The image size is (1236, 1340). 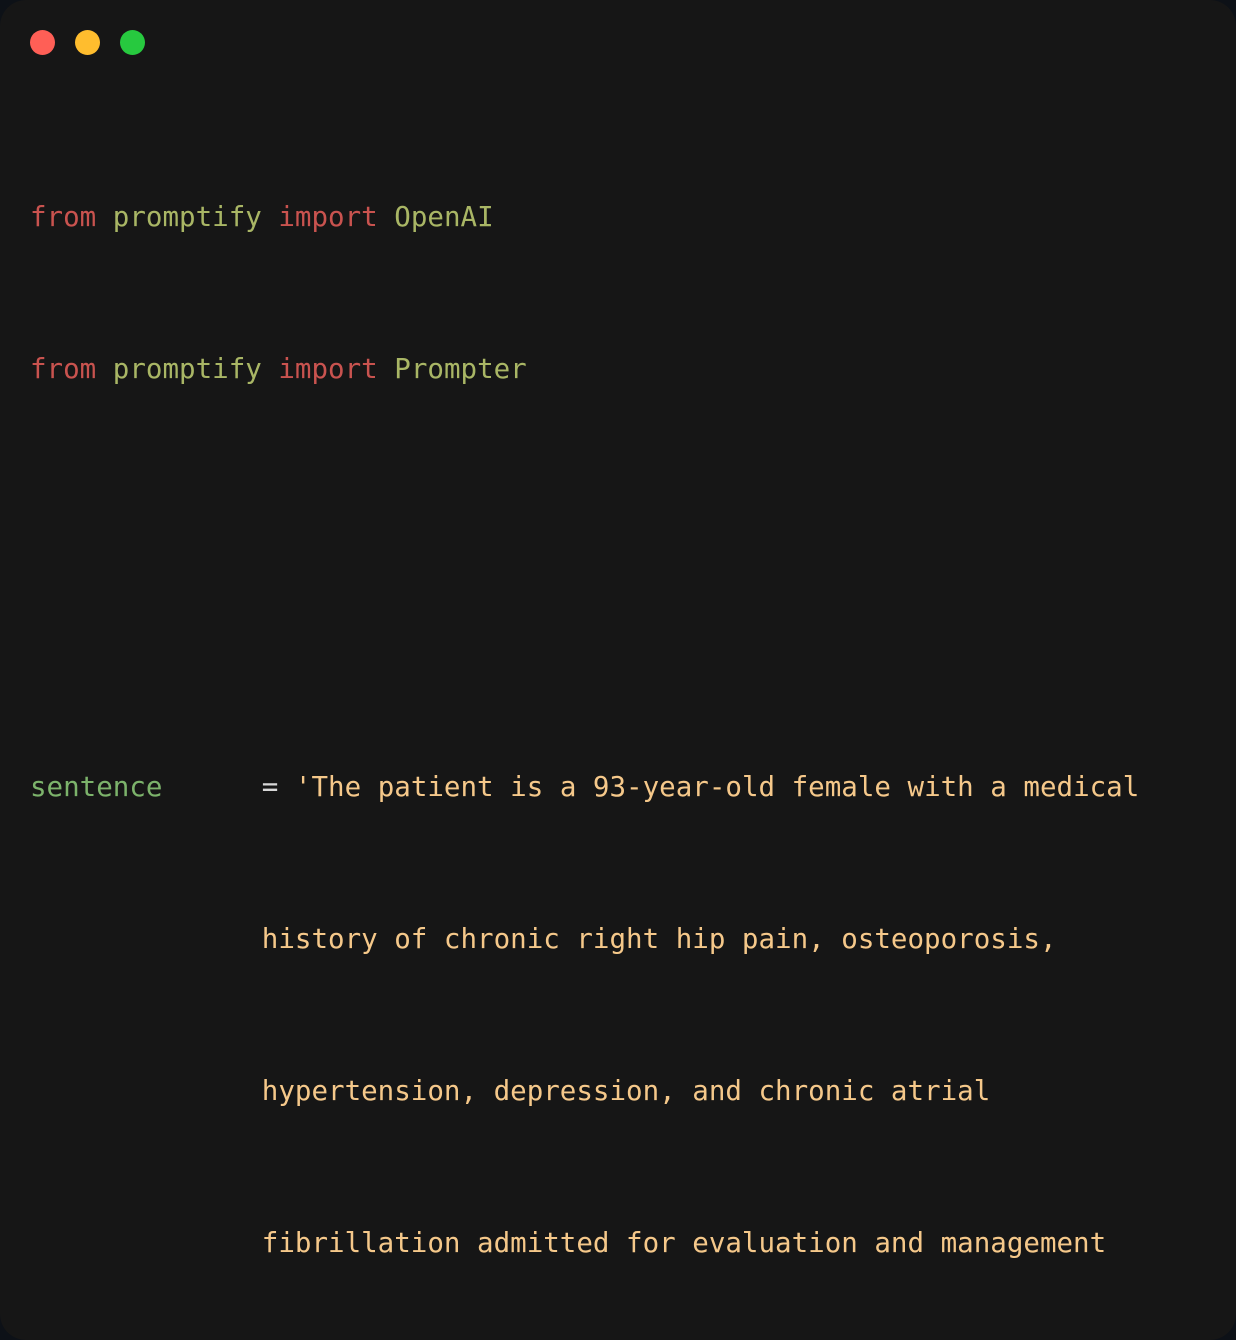 I want to click on code-line-import-2: from promptify import Prompter, so click(x=618, y=369).